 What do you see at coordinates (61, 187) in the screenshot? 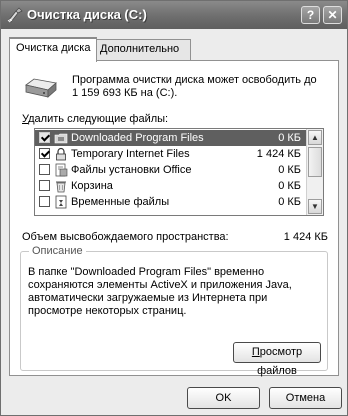
I see `recycle-bin-icon` at bounding box center [61, 187].